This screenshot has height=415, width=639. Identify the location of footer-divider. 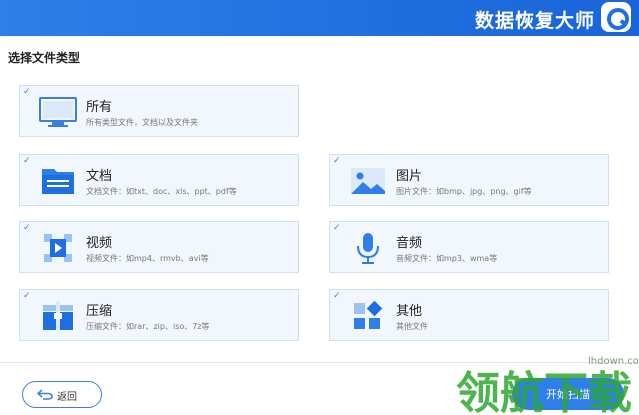
(319, 362).